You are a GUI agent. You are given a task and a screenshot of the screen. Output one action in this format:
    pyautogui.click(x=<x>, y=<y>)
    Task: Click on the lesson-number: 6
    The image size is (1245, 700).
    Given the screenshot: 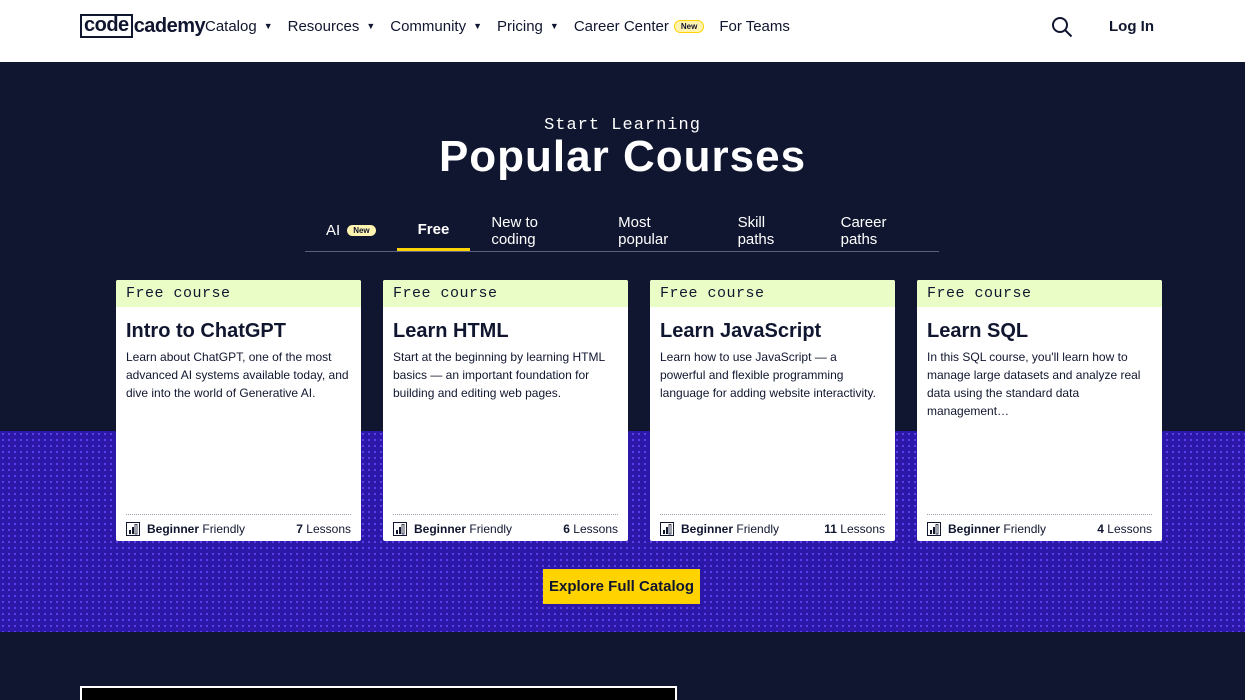 What is the action you would take?
    pyautogui.click(x=566, y=529)
    